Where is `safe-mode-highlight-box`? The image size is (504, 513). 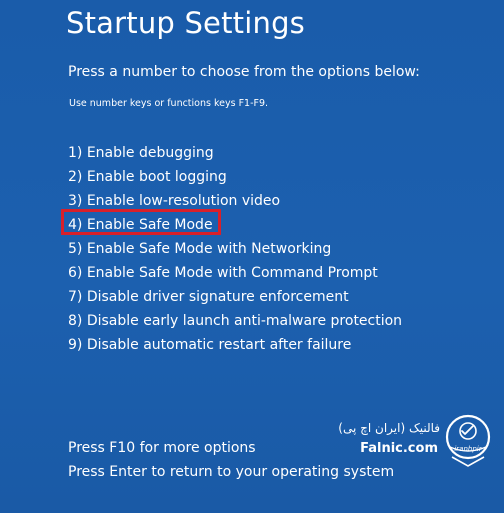
safe-mode-highlight-box is located at coordinates (141, 222).